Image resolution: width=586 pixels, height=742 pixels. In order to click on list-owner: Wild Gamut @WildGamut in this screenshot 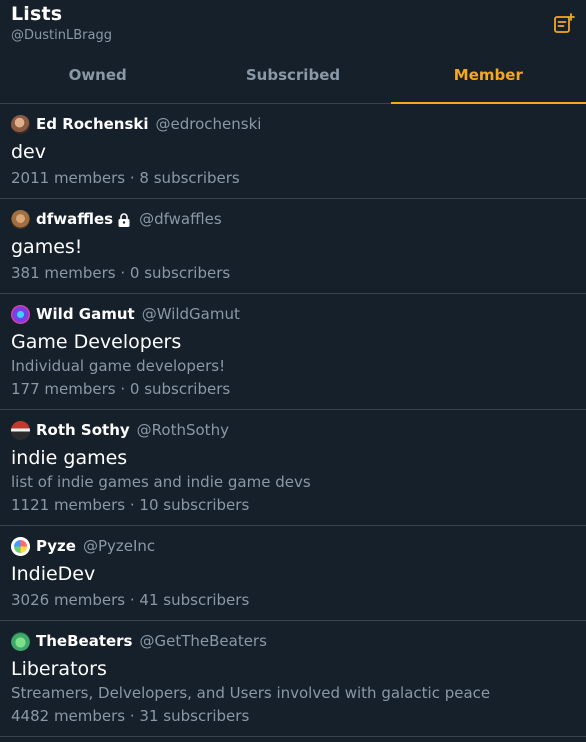, I will do `click(293, 314)`.